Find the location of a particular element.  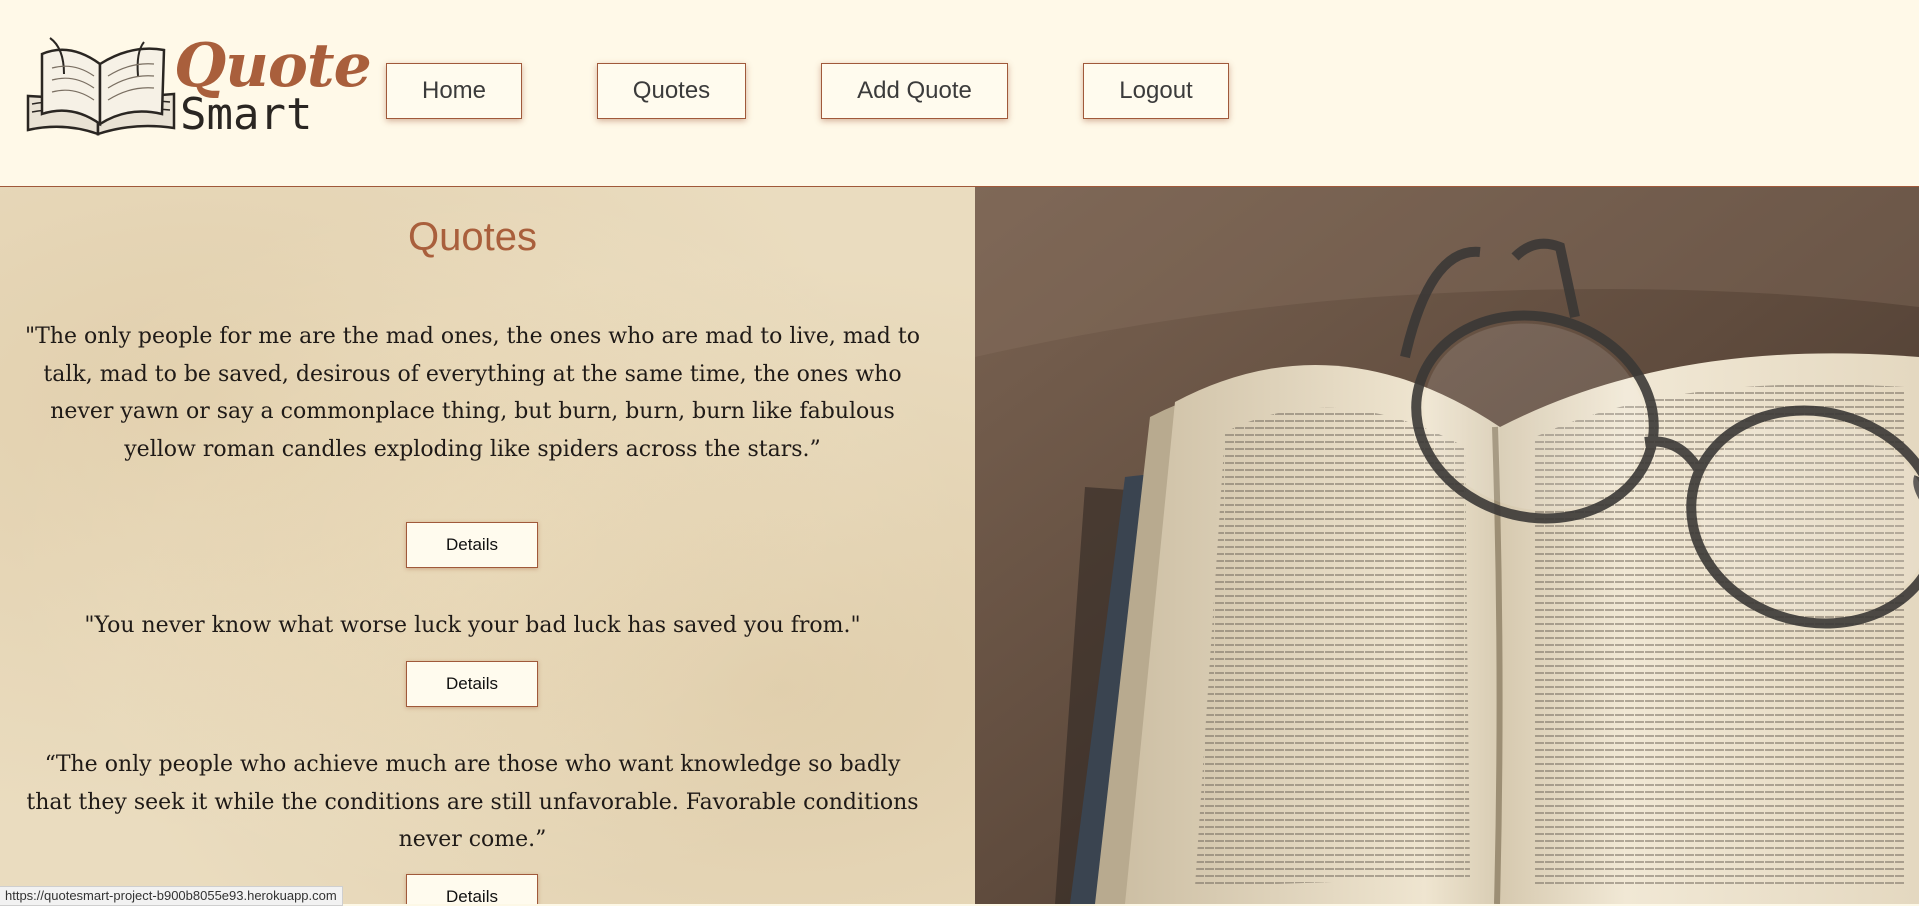

site-logo: Quote Smart is located at coordinates (198, 87).